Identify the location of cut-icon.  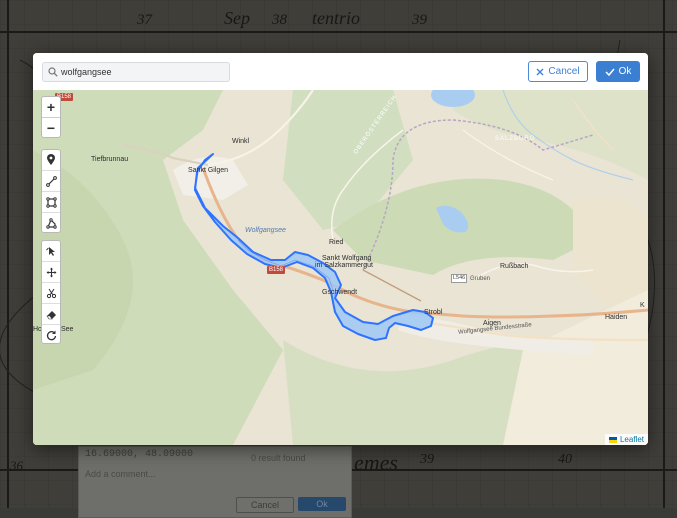
(51, 293).